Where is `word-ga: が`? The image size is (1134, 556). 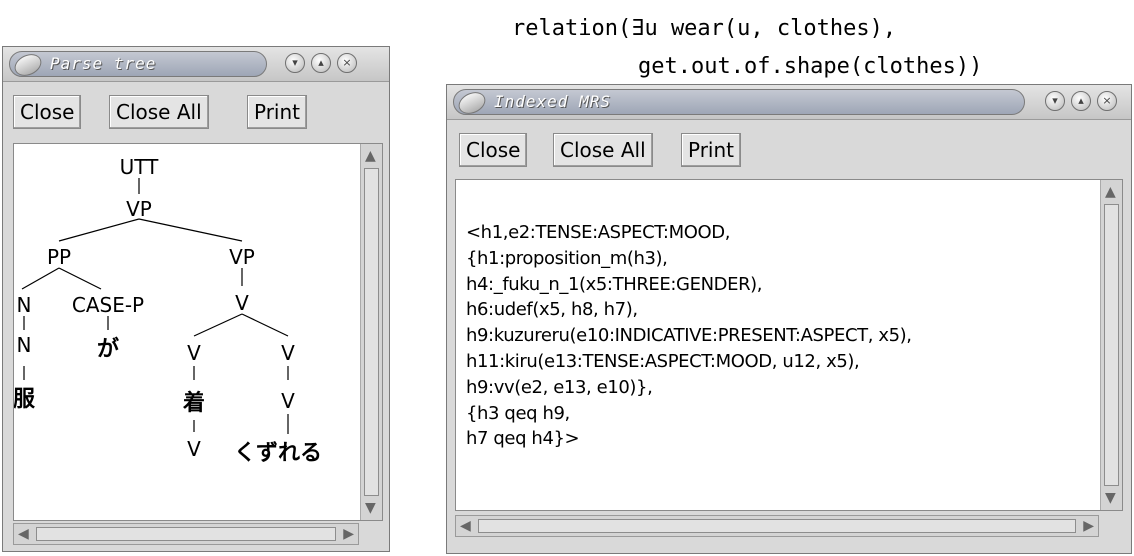
word-ga: が is located at coordinates (108, 349).